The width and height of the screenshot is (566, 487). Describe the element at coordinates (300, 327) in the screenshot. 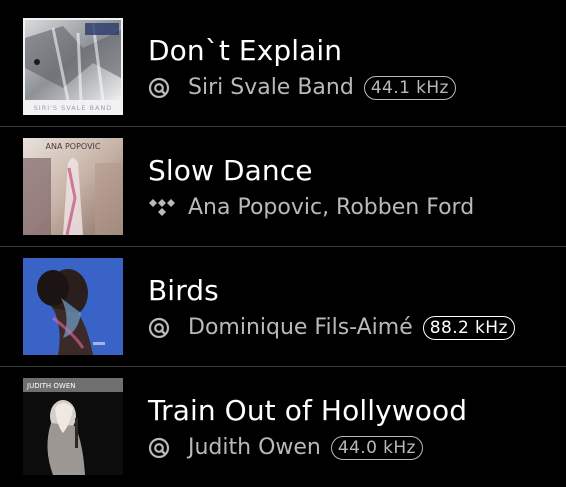

I see `track-artist: Dominique Fils-Aimé` at that location.